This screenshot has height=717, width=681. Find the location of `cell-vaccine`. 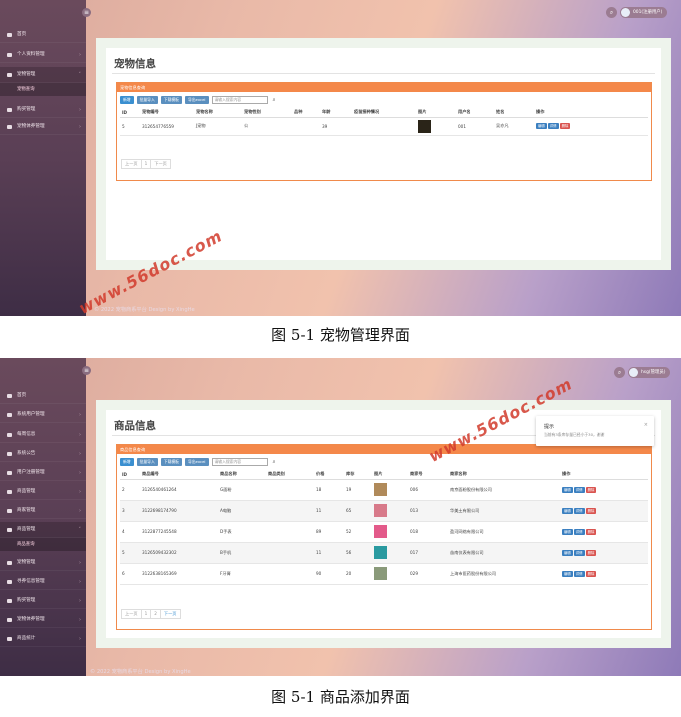

cell-vaccine is located at coordinates (384, 126).